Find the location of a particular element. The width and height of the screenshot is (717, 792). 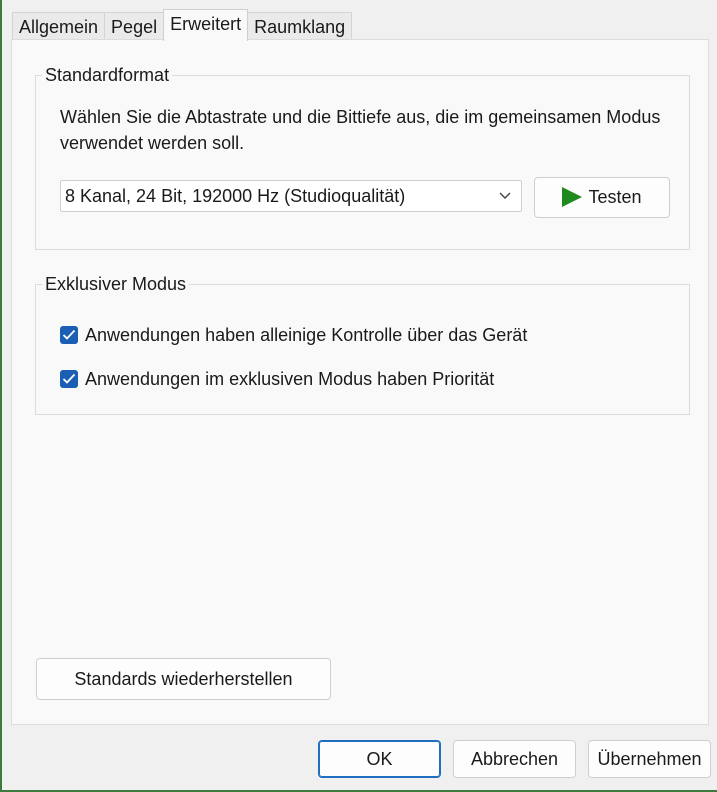

play-icon is located at coordinates (572, 197).